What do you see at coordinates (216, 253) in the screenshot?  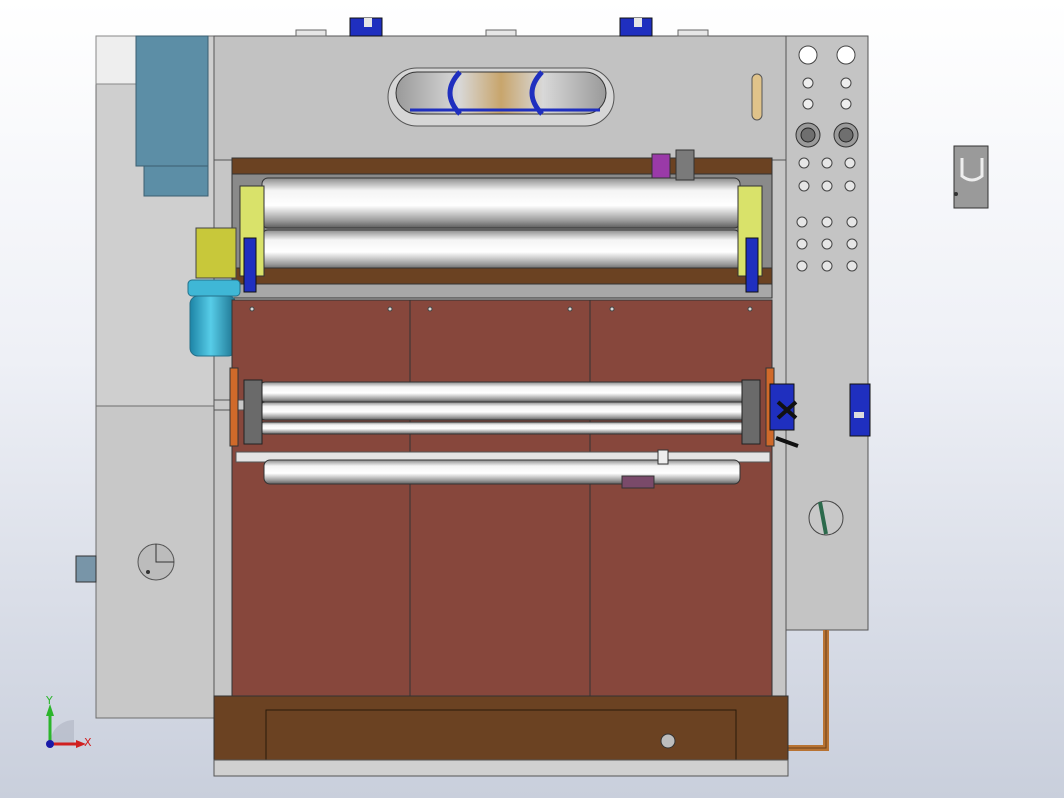 I see `gearbox` at bounding box center [216, 253].